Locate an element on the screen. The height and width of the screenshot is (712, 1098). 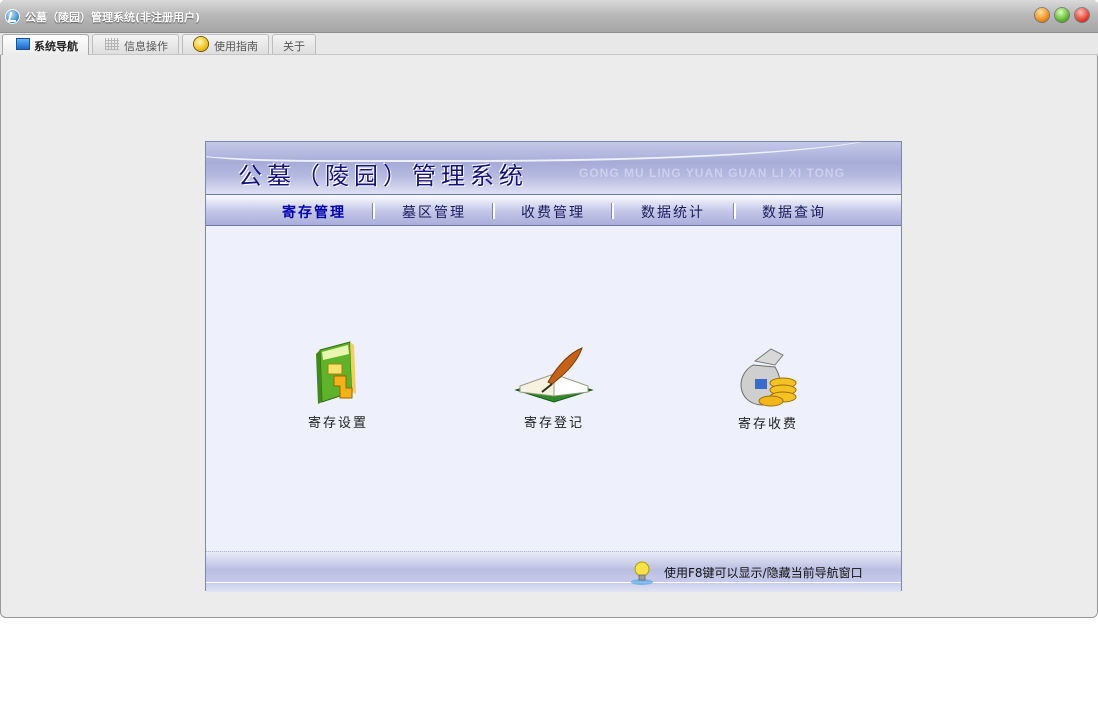
feature-label: 寄存登记 is located at coordinates (553, 423).